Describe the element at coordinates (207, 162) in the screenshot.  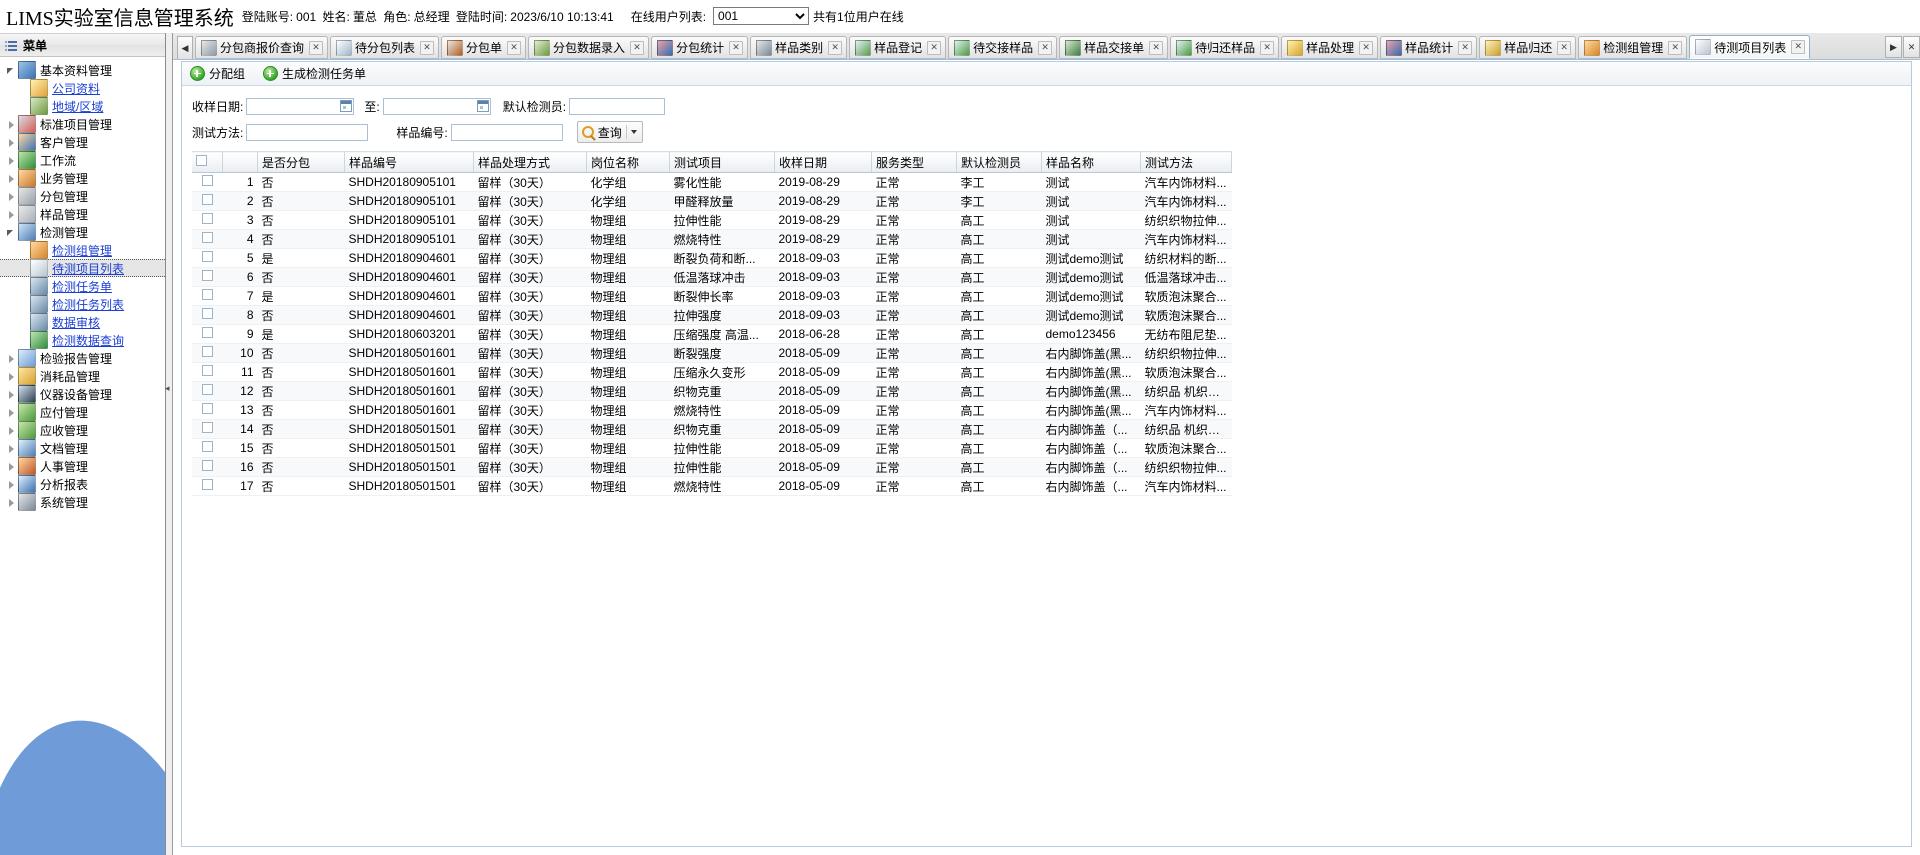
I see `select-all-header` at that location.